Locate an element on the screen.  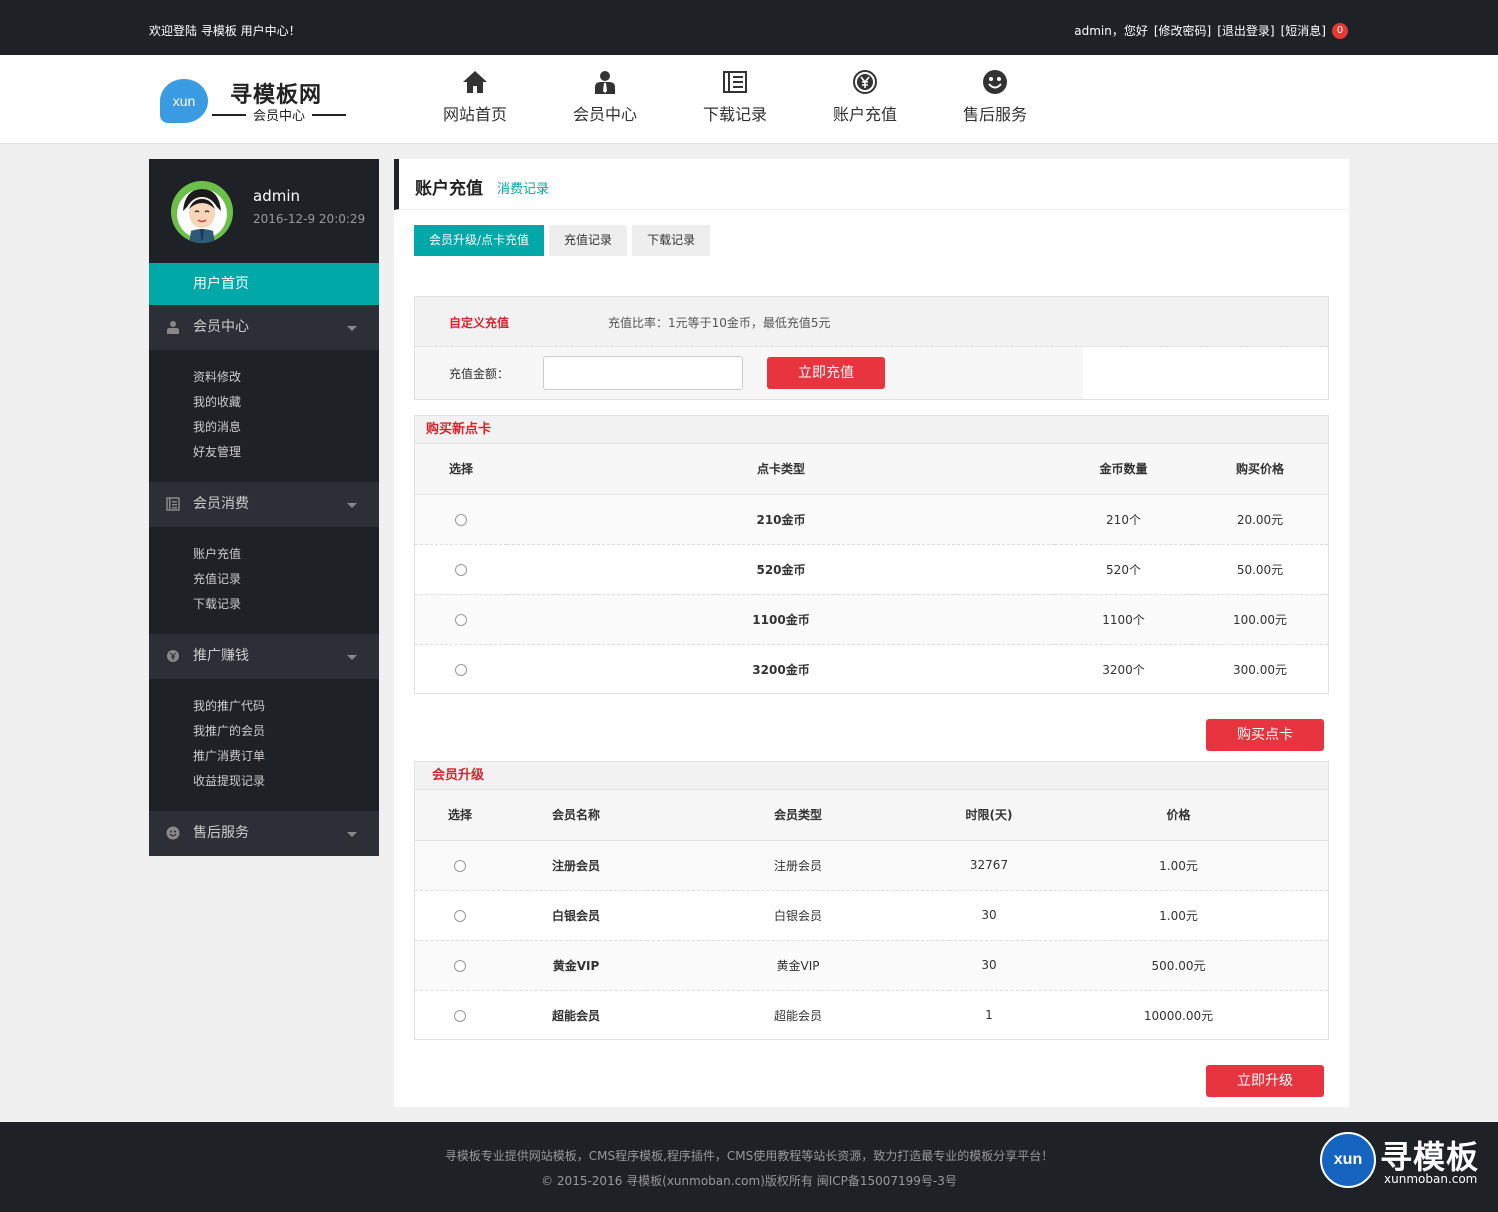
nav-recharge: 账户充值 is located at coordinates (865, 100).